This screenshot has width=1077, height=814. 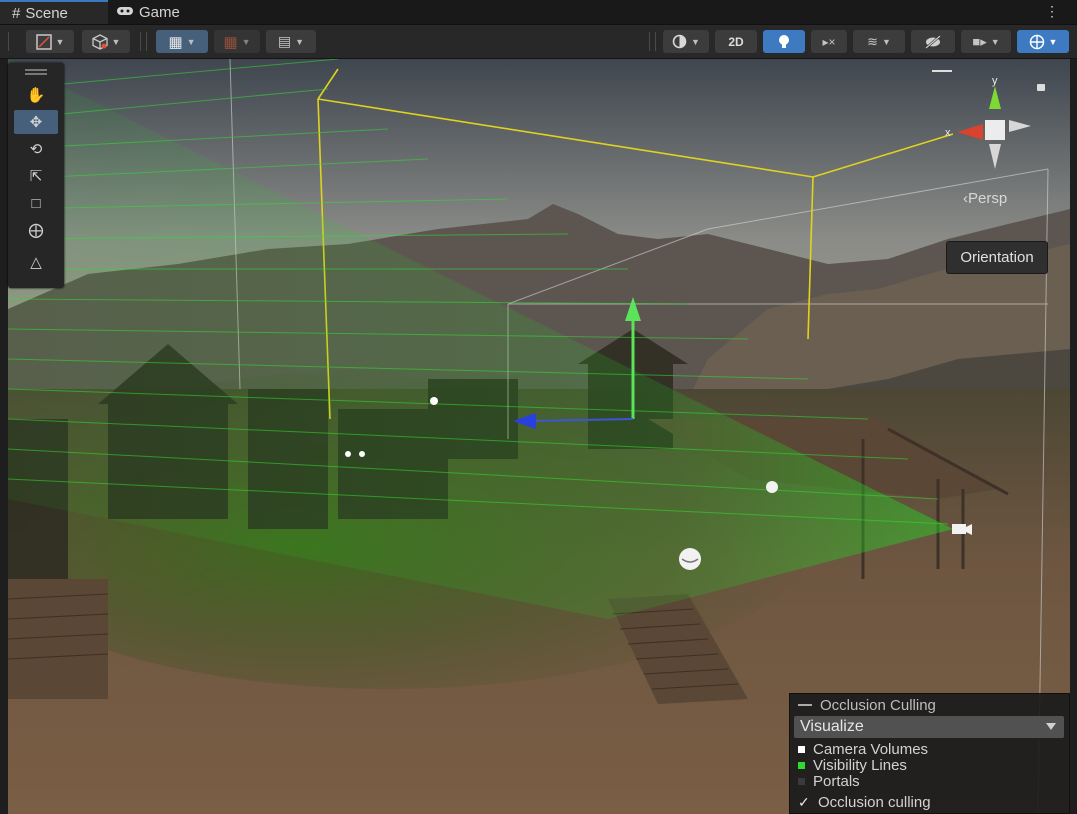 What do you see at coordinates (997, 257) in the screenshot?
I see `orientation-tooltip: Orientation` at bounding box center [997, 257].